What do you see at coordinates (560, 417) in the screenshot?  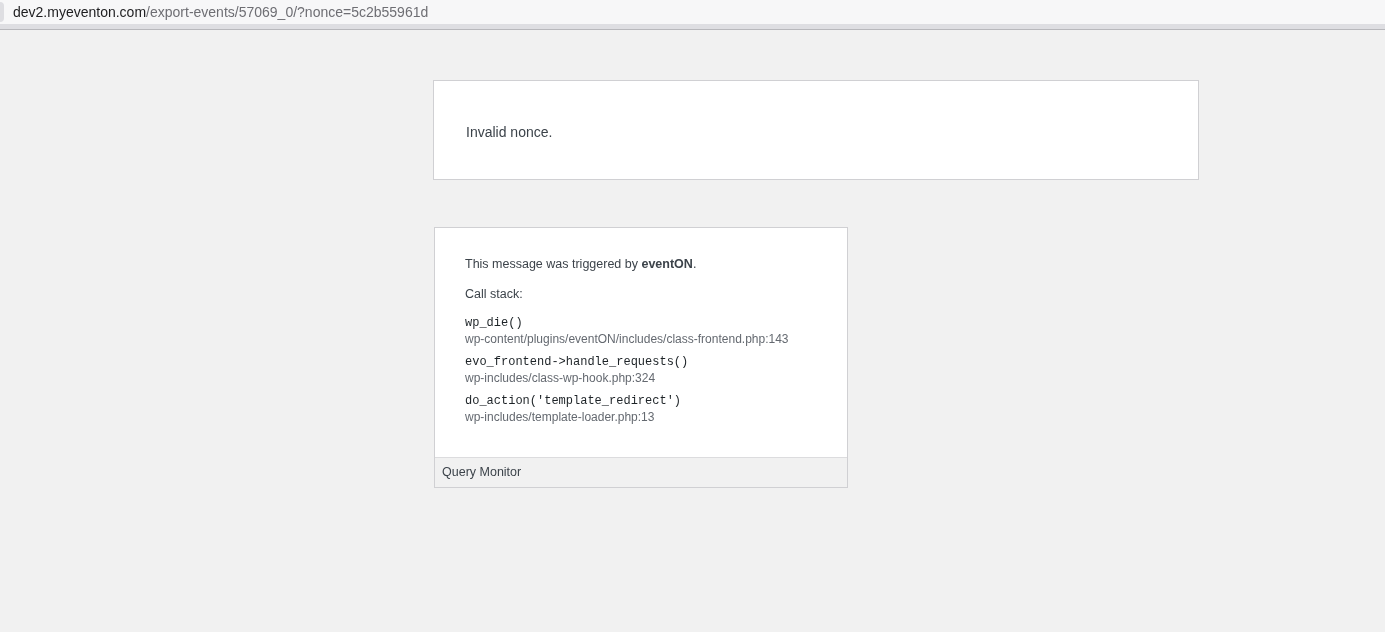 I see `file-location: wp-includes/template-loader.php:13` at bounding box center [560, 417].